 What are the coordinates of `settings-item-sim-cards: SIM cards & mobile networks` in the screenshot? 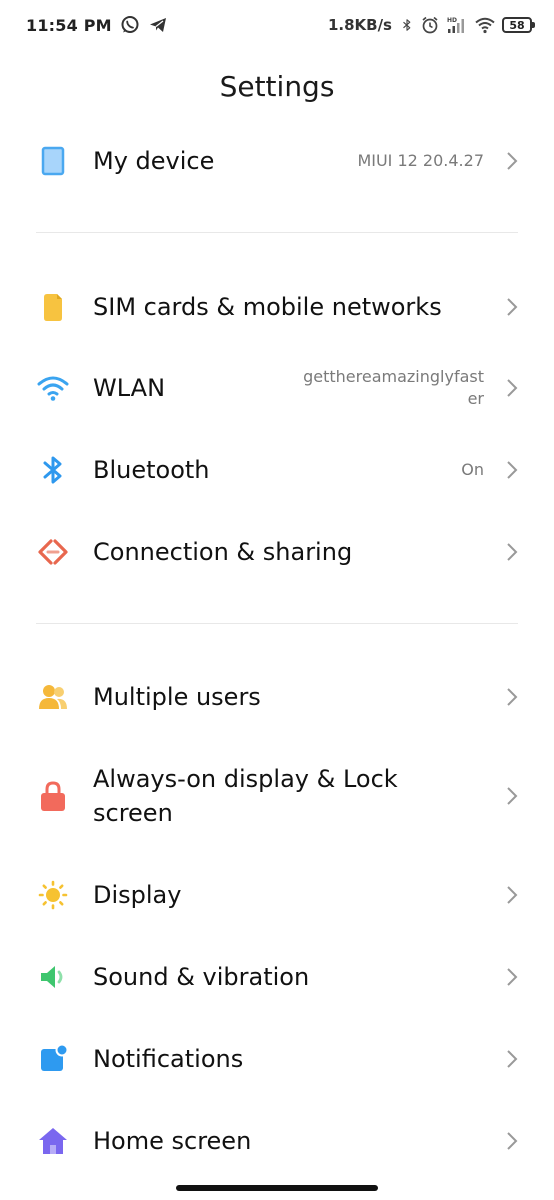 It's located at (277, 307).